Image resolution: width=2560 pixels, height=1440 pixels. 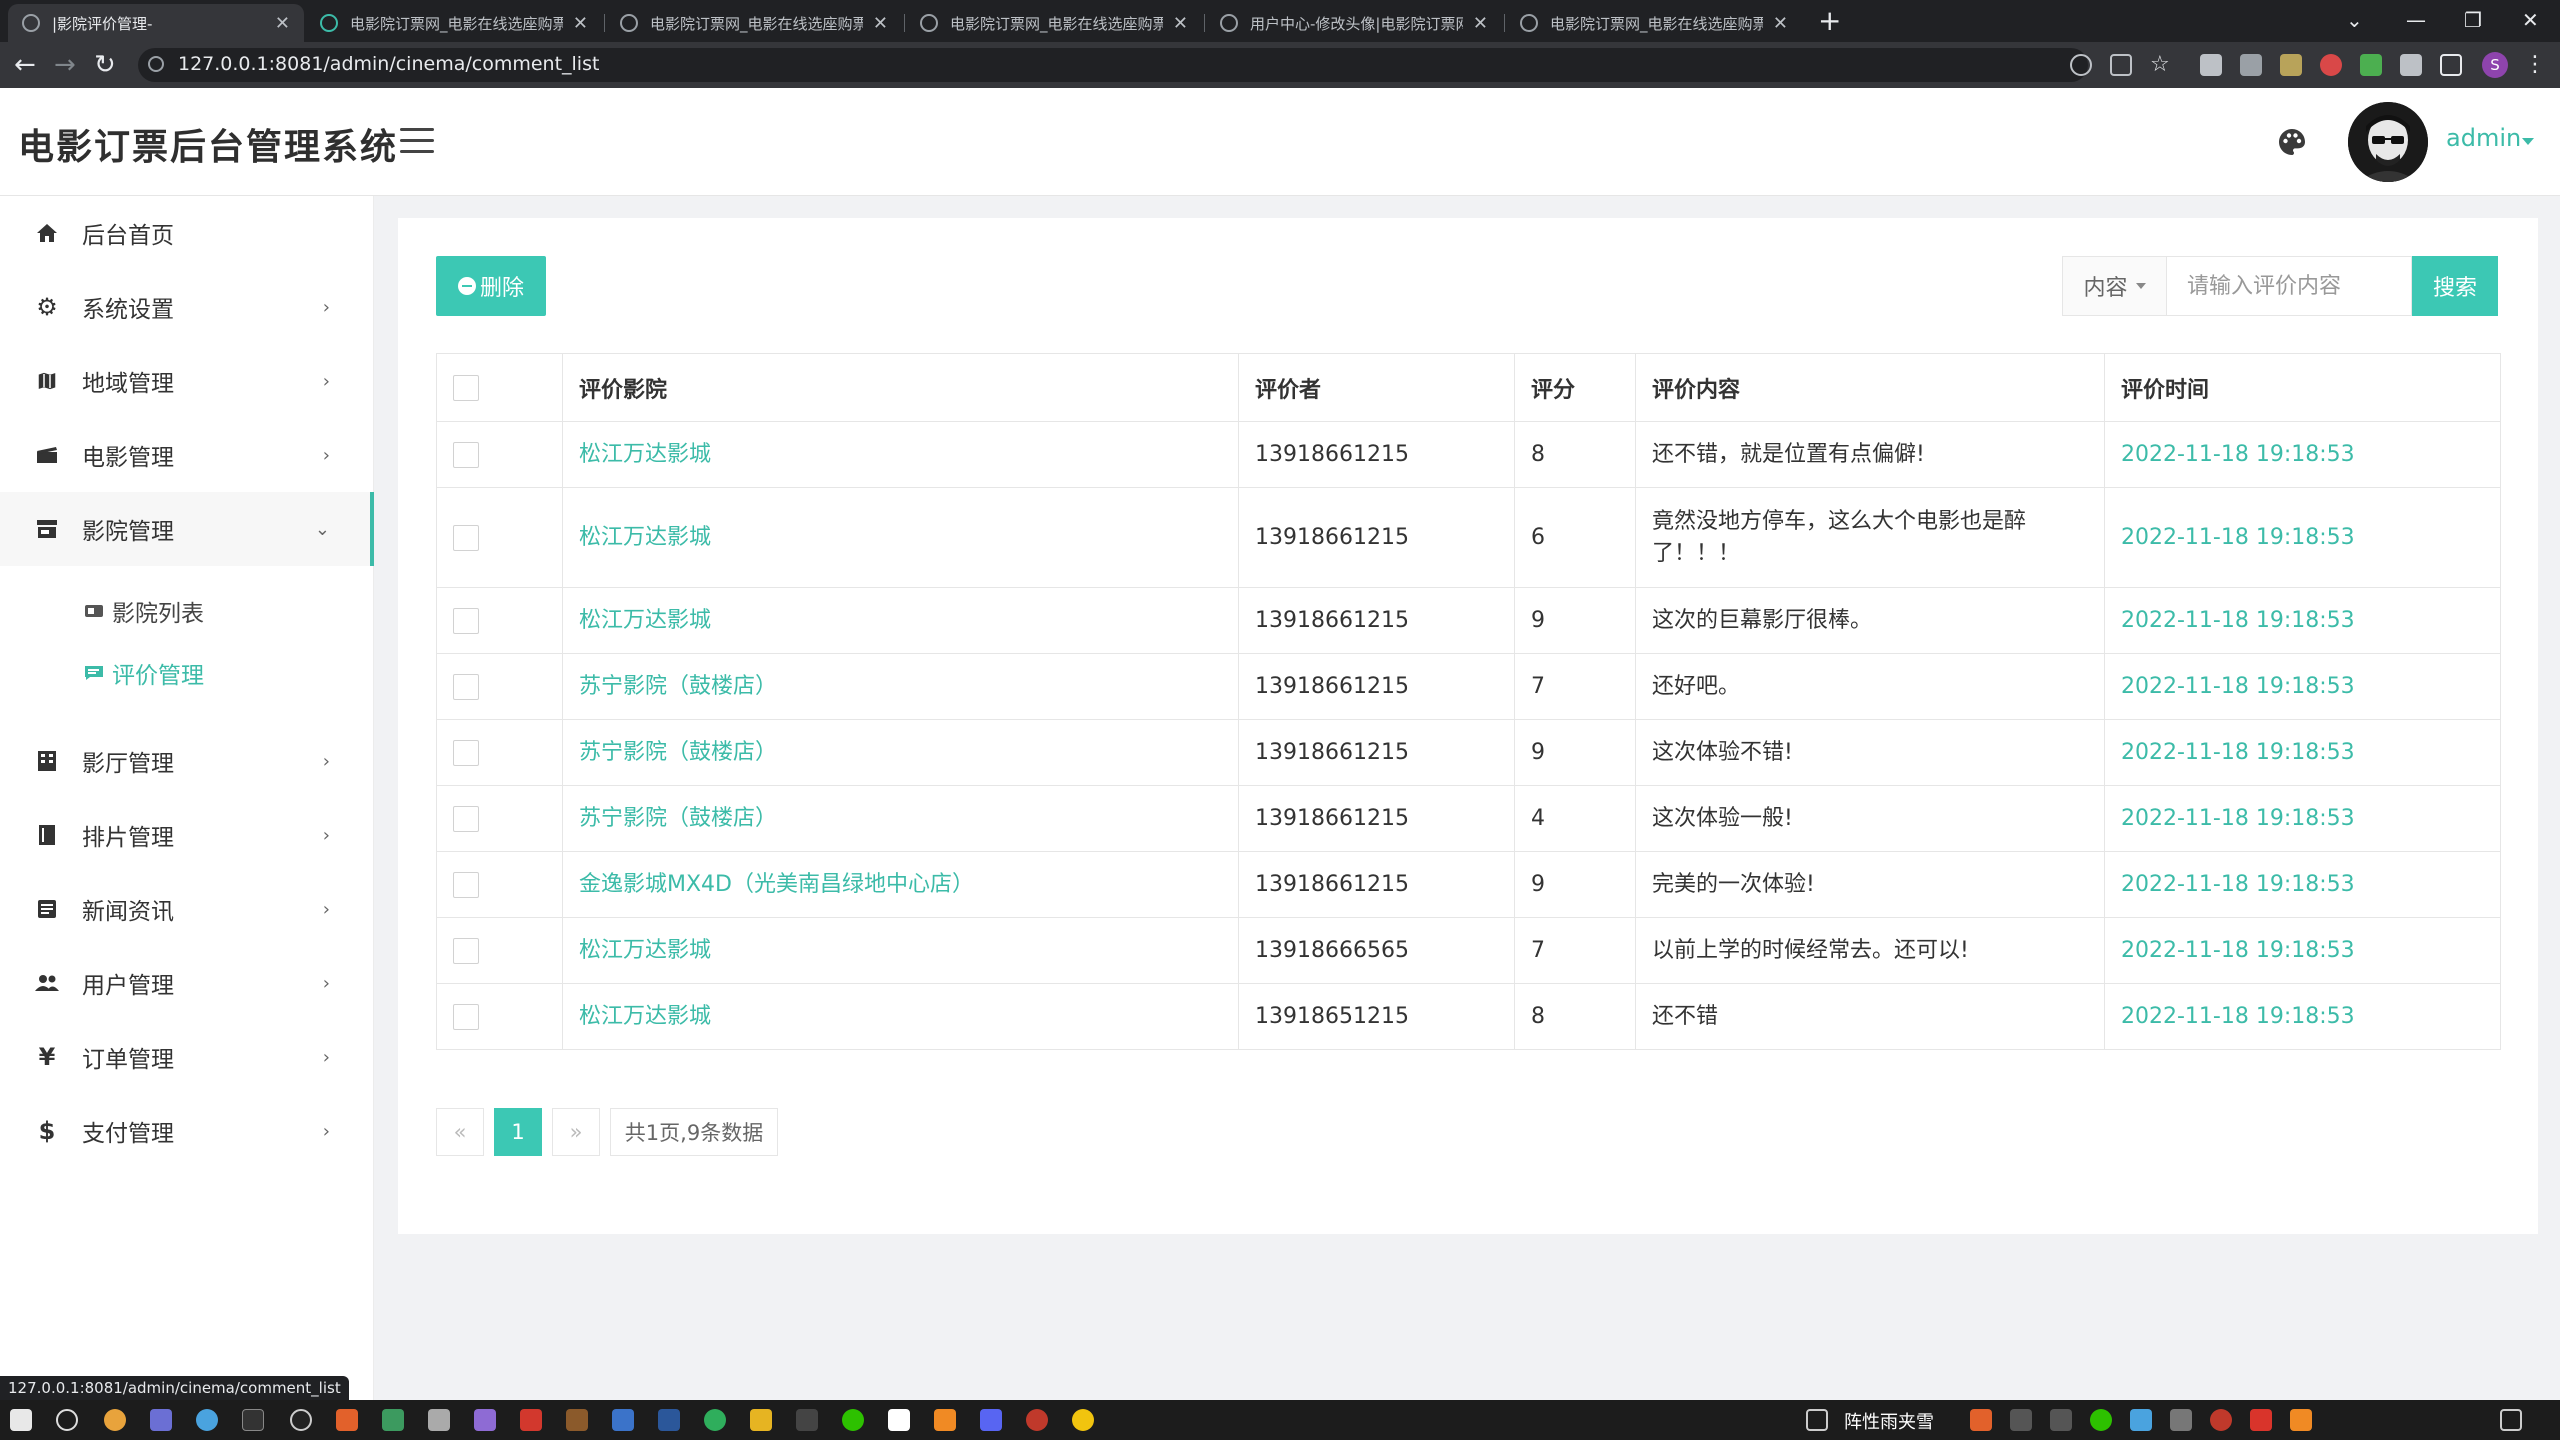 What do you see at coordinates (1829, 21) in the screenshot?
I see `new-tab-button: +` at bounding box center [1829, 21].